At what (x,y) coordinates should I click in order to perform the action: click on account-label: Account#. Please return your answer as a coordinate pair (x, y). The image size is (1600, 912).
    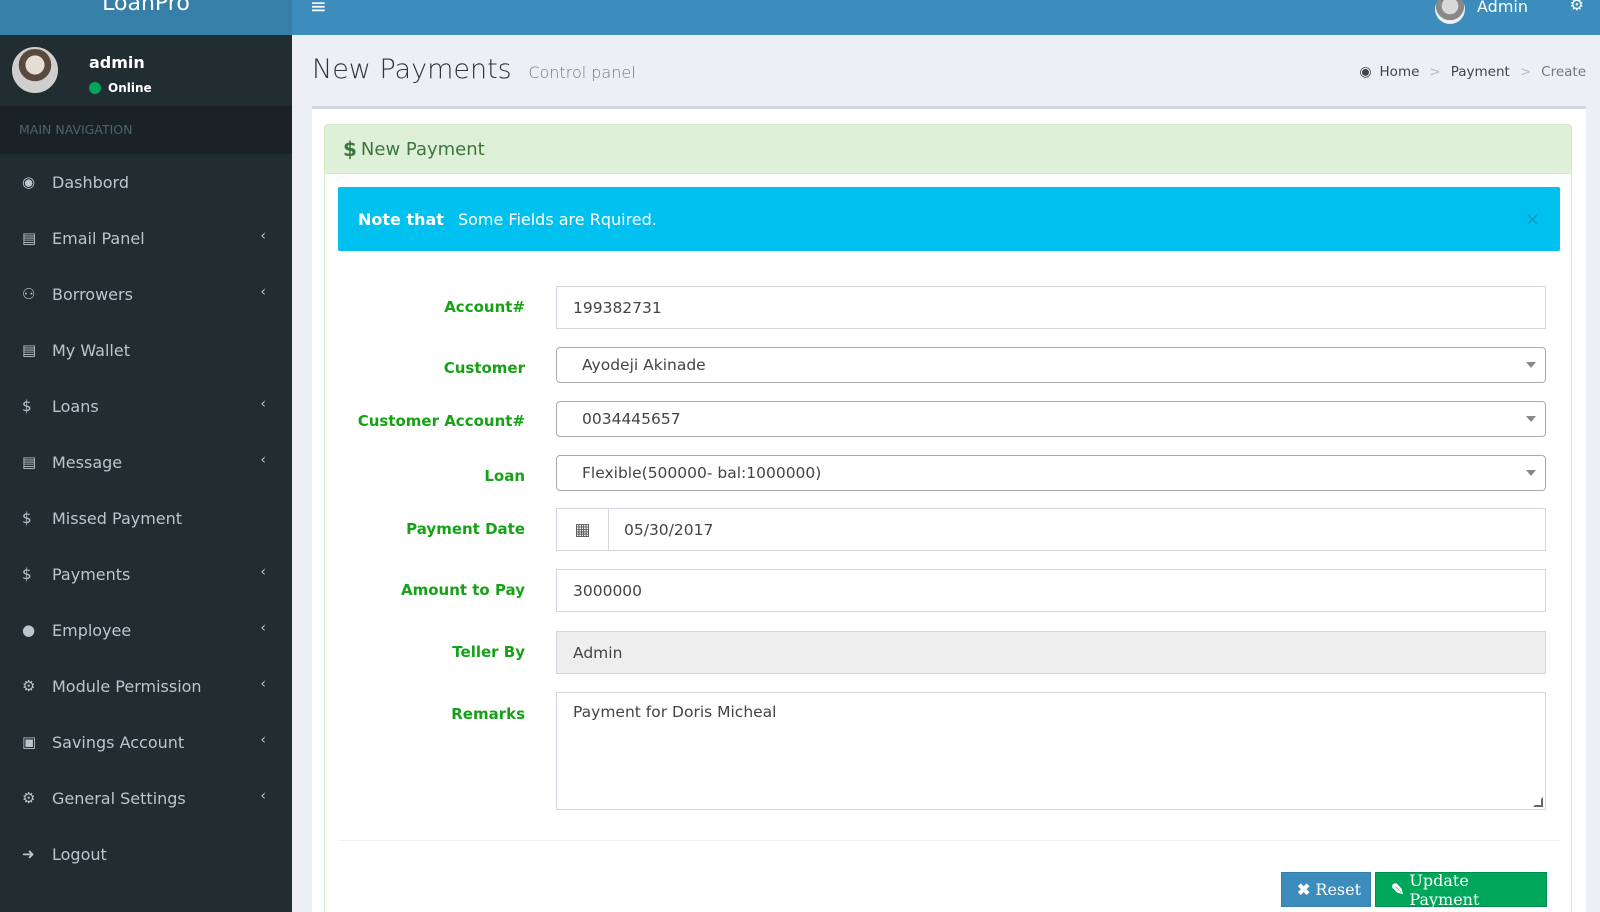
    Looking at the image, I should click on (484, 307).